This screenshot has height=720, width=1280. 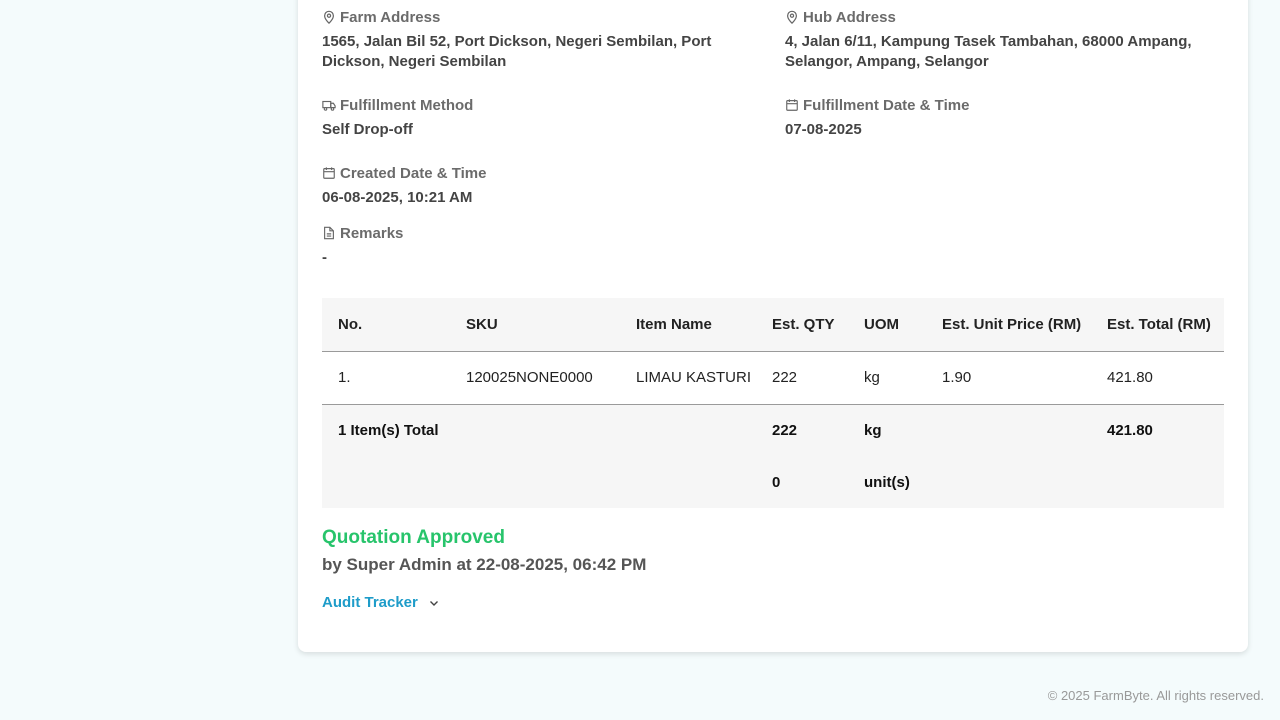 What do you see at coordinates (785, 377) in the screenshot?
I see `cell-est-qty: 222` at bounding box center [785, 377].